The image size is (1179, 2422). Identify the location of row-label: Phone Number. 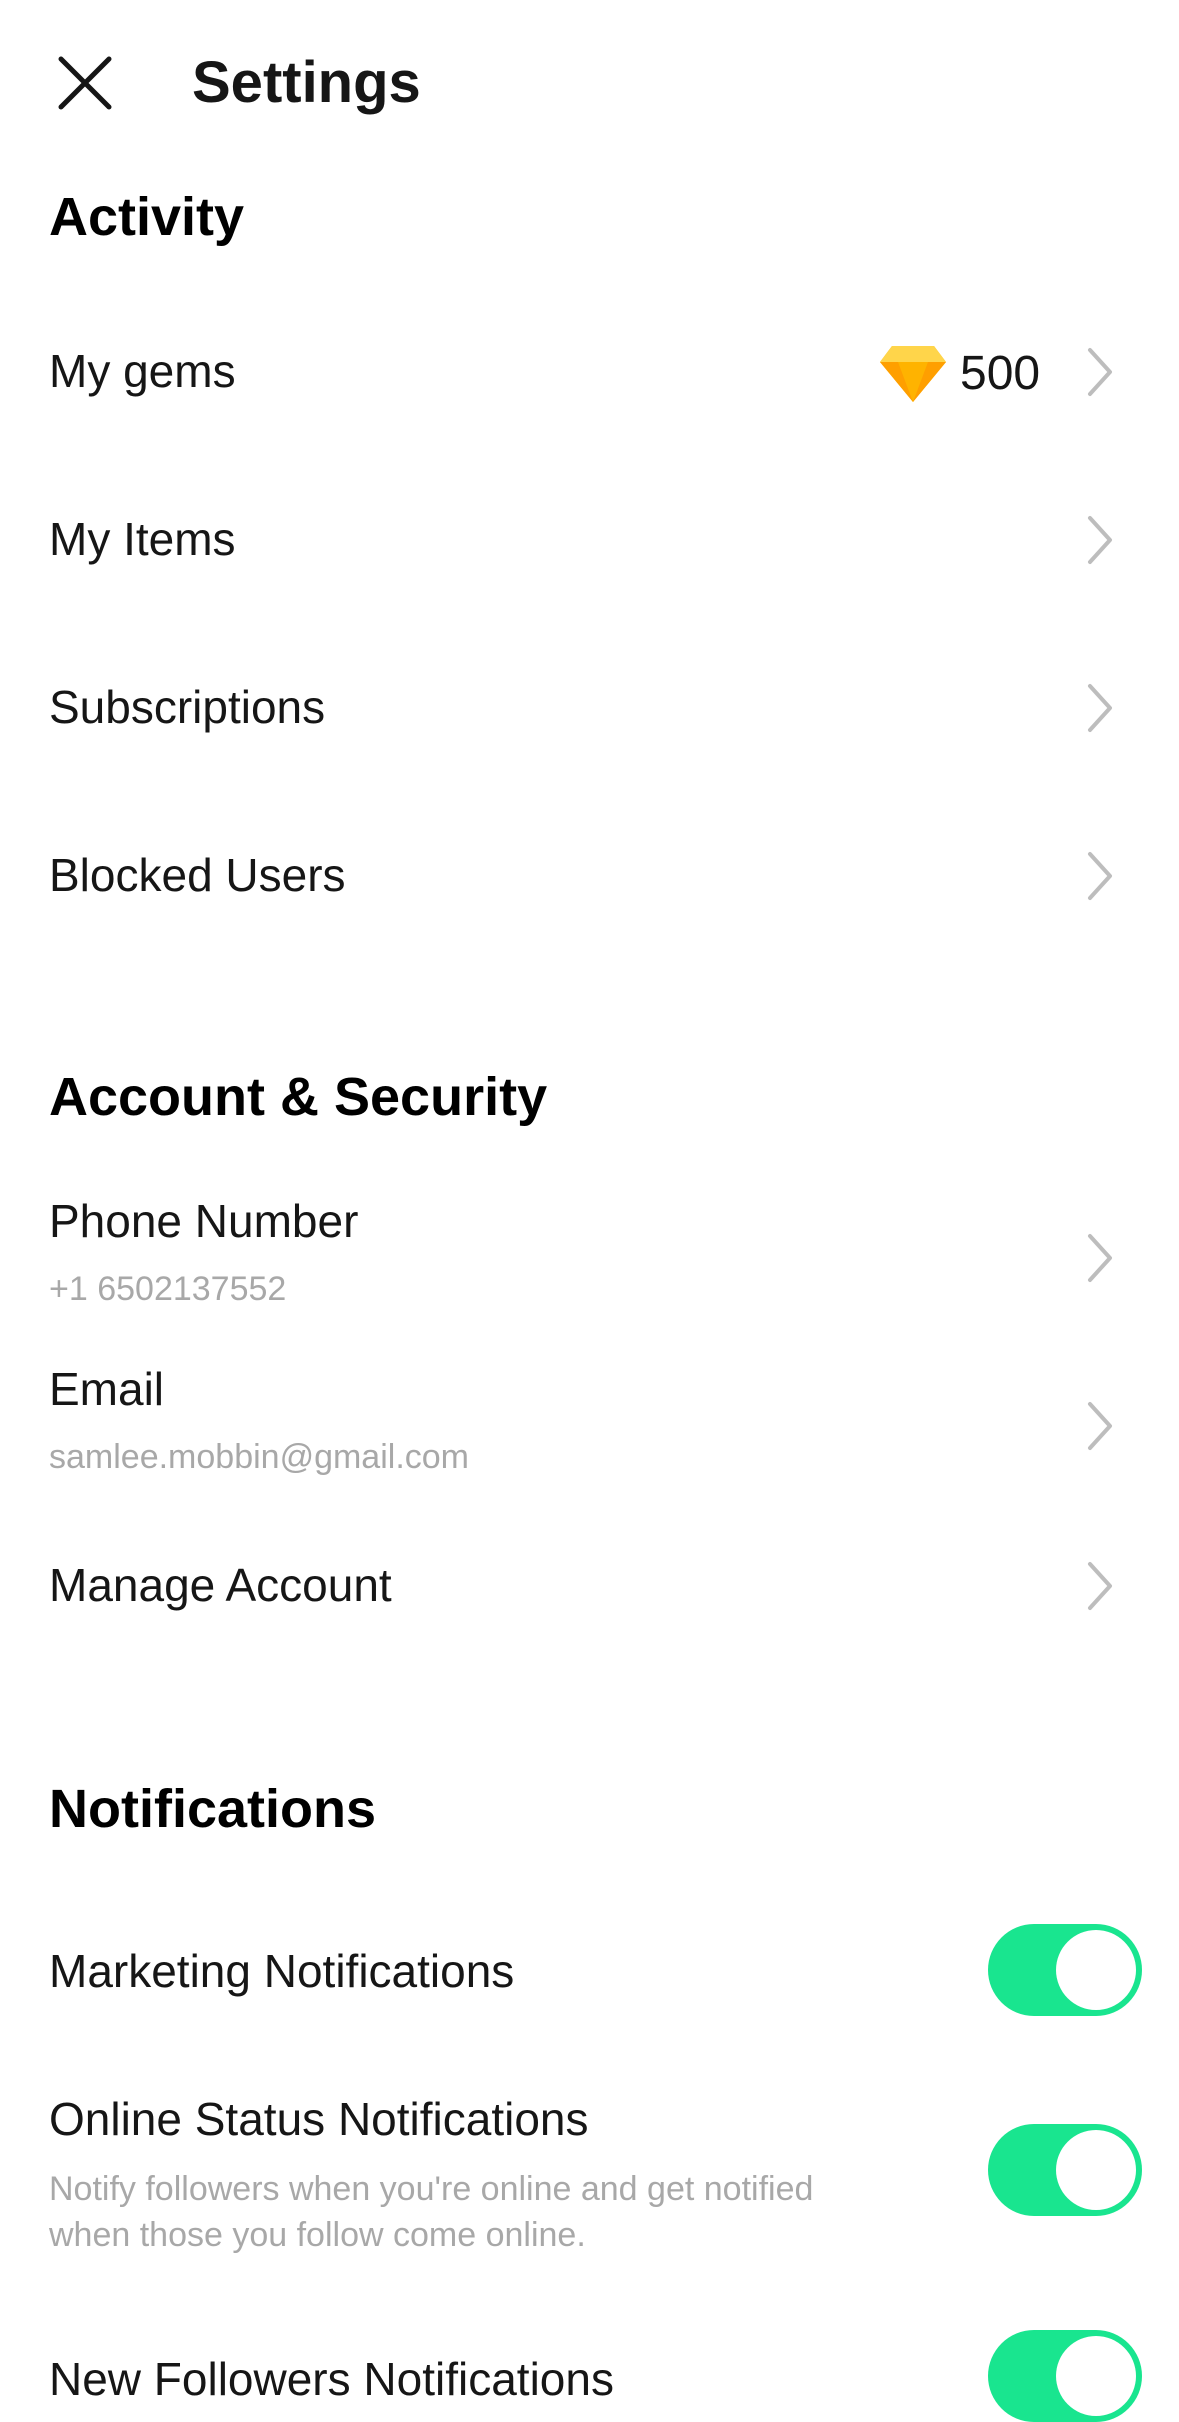
(204, 1221).